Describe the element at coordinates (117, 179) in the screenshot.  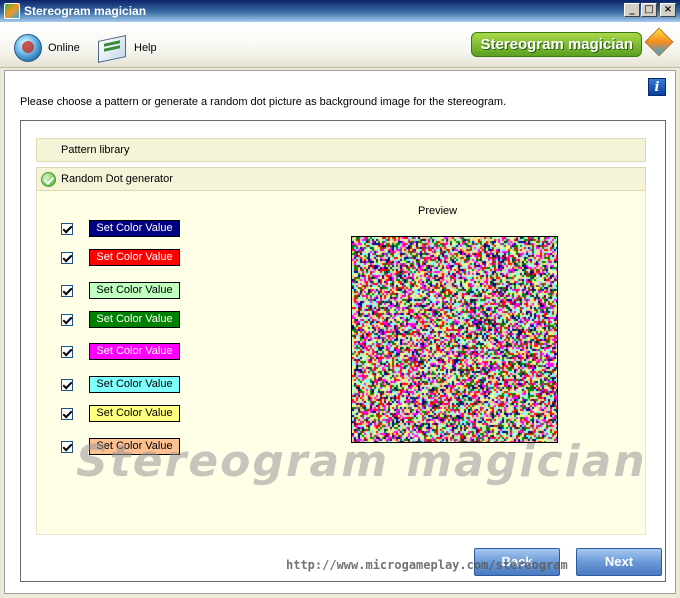
I see `random-dot-label: Random Dot generator` at that location.